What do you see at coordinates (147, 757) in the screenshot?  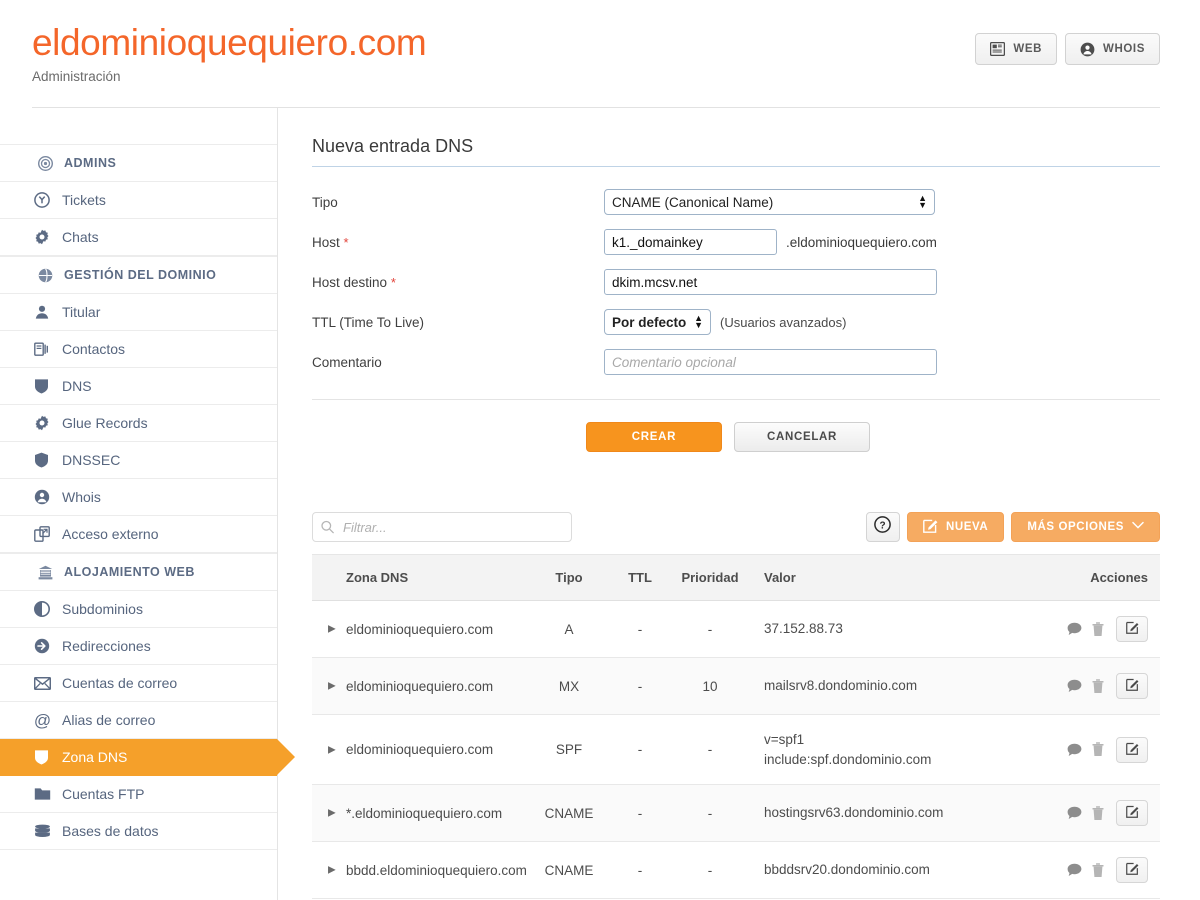 I see `sidebar-item-zona-dns: Zona DNS` at bounding box center [147, 757].